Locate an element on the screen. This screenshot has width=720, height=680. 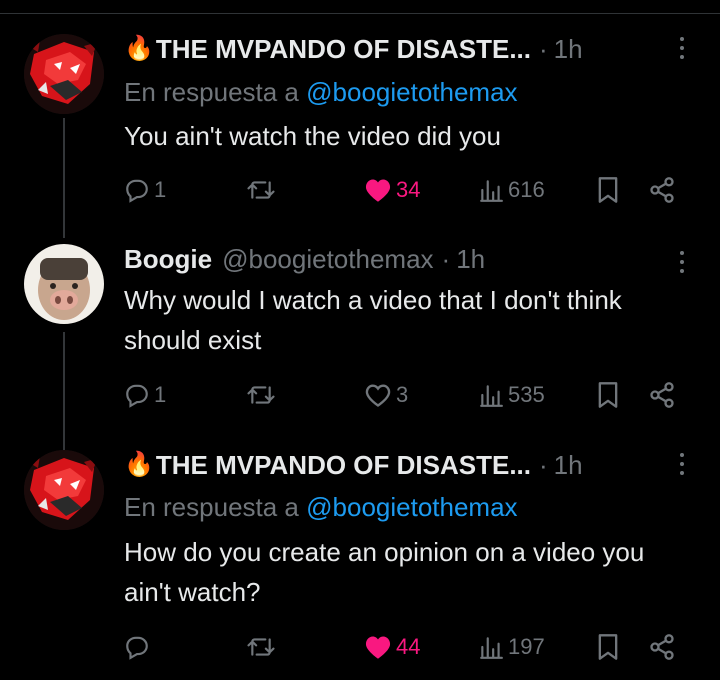
like-button: 34 is located at coordinates (392, 190).